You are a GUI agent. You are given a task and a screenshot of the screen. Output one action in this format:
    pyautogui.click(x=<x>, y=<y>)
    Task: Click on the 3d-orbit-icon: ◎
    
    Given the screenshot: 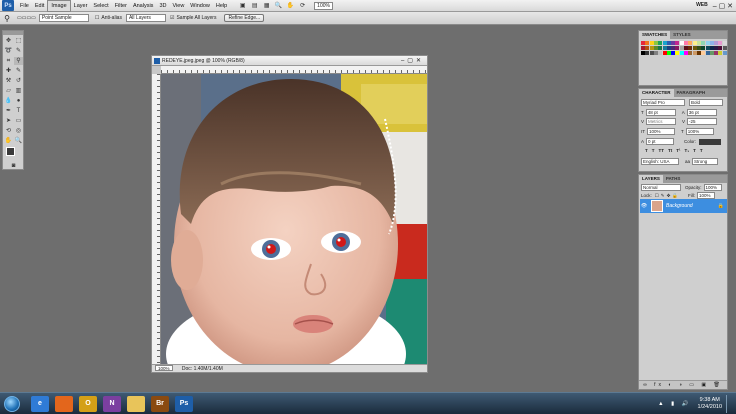 What is the action you would take?
    pyautogui.click(x=18, y=131)
    